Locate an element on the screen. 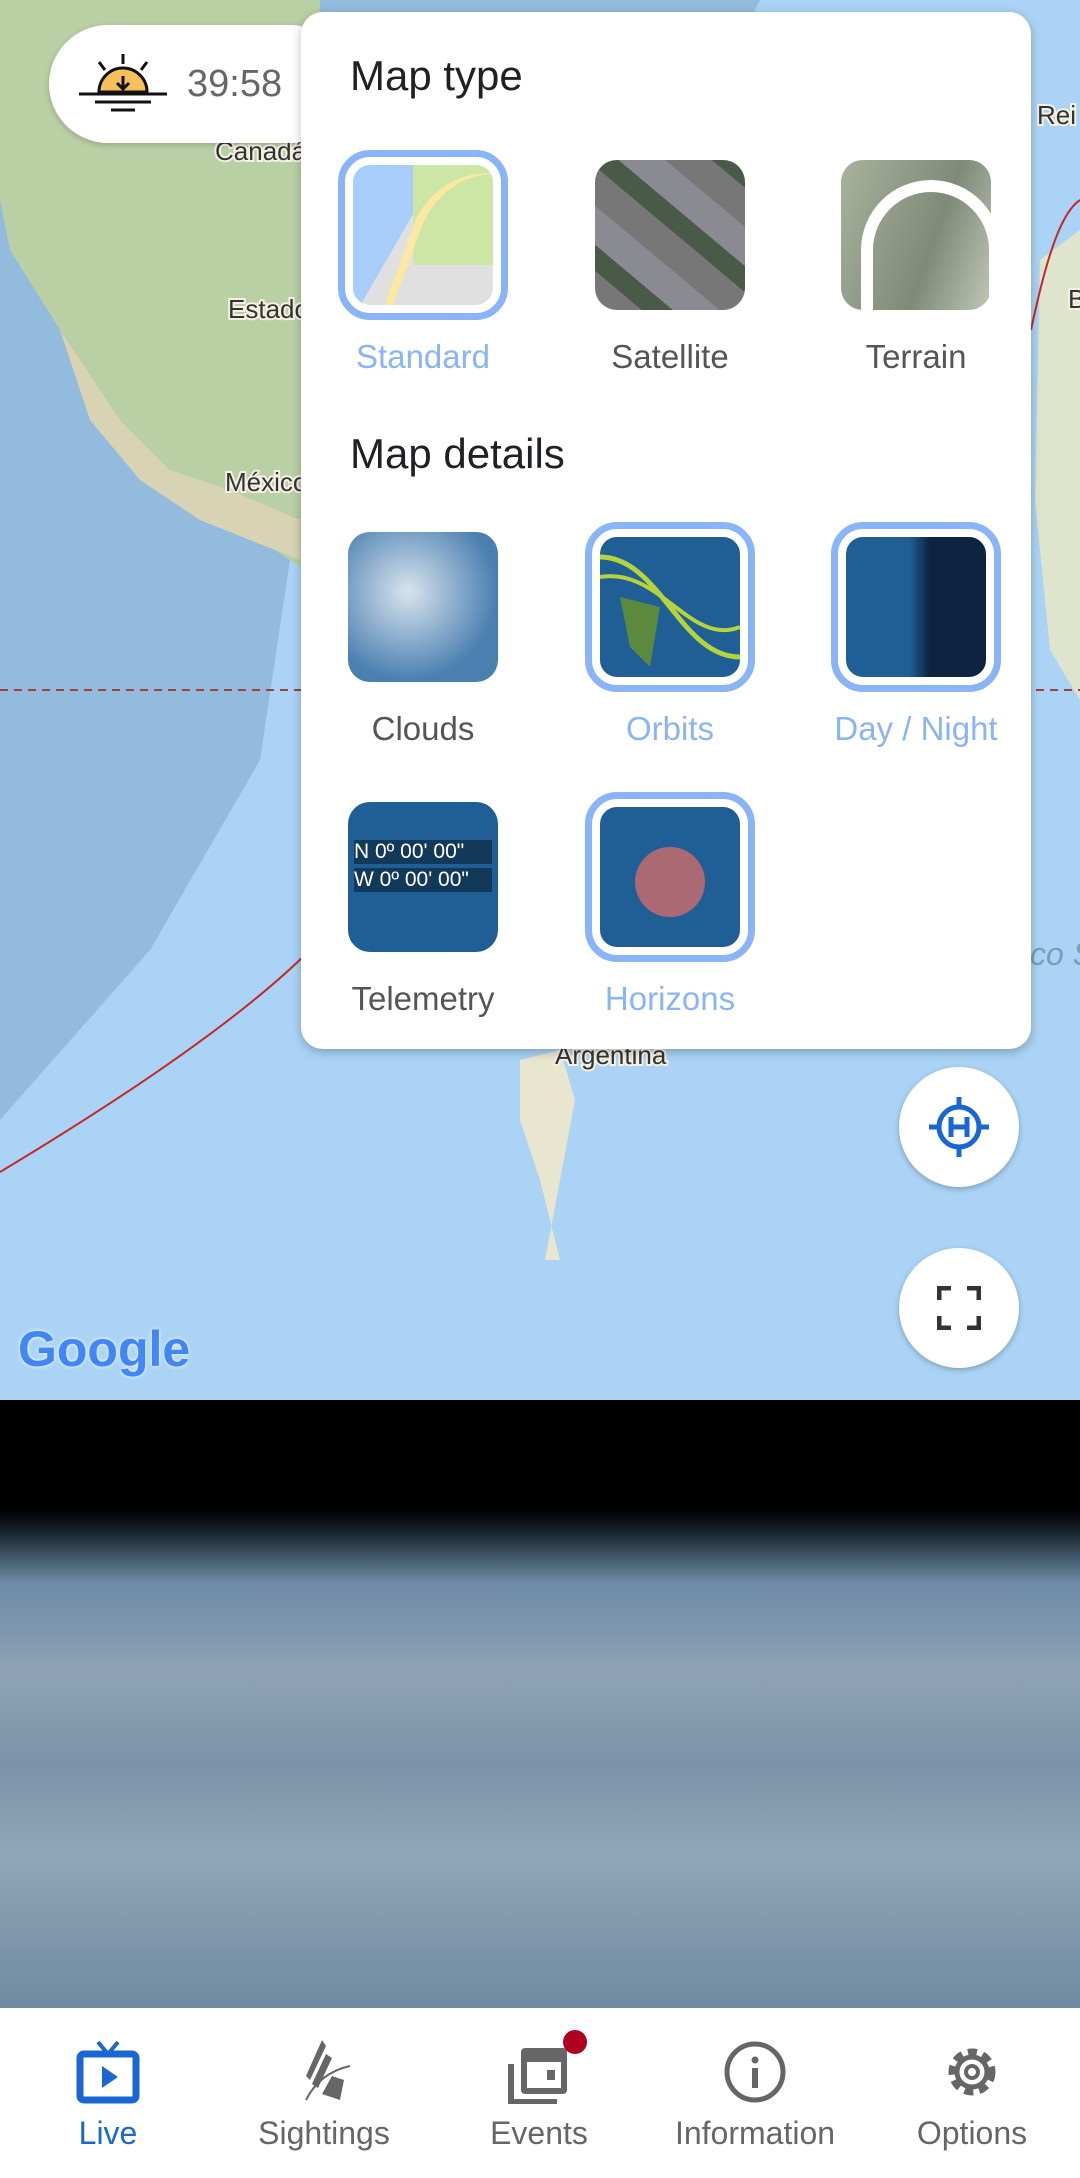  map-detail-label: Telemetry is located at coordinates (423, 998).